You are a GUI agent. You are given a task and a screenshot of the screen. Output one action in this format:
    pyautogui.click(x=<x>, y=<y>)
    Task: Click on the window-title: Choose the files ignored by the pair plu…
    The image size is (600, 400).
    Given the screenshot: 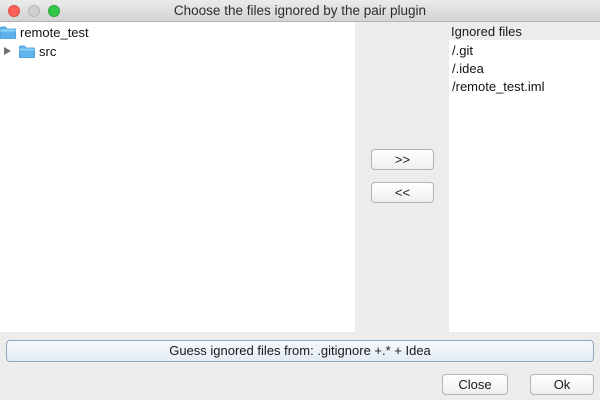 What is the action you would take?
    pyautogui.click(x=300, y=10)
    